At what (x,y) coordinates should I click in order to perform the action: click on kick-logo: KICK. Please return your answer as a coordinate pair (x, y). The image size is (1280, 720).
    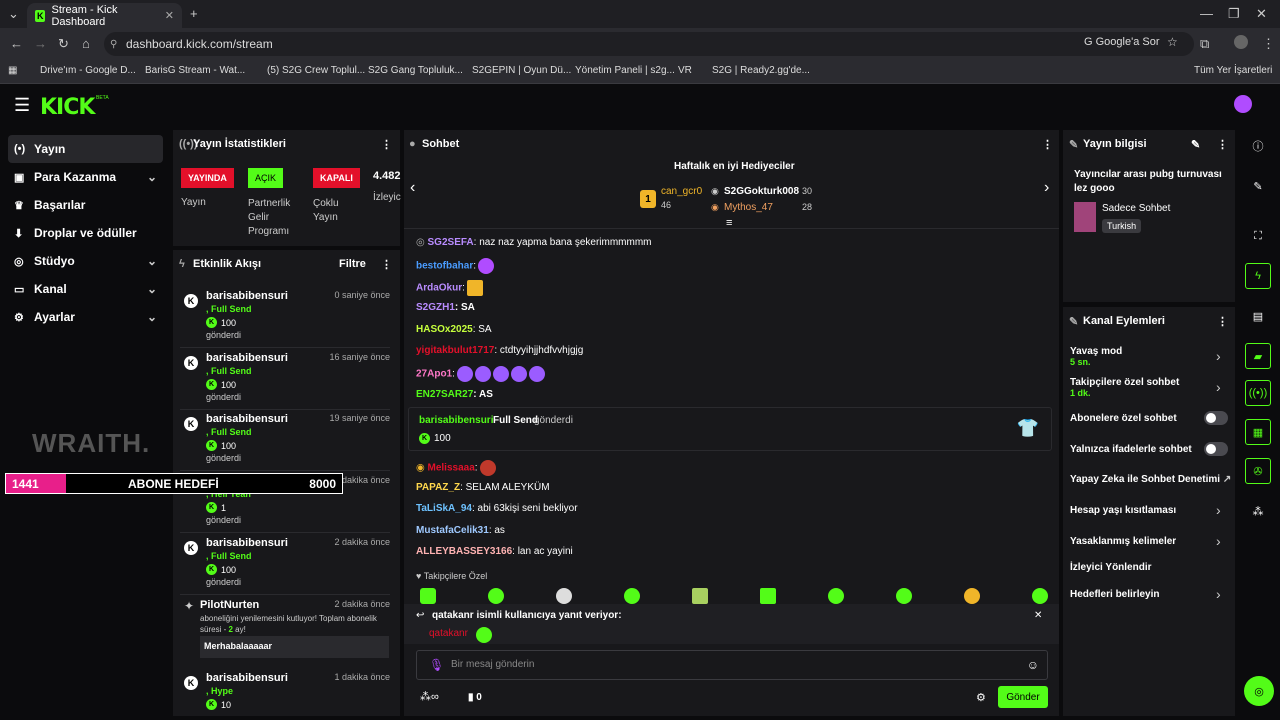
    Looking at the image, I should click on (67, 107).